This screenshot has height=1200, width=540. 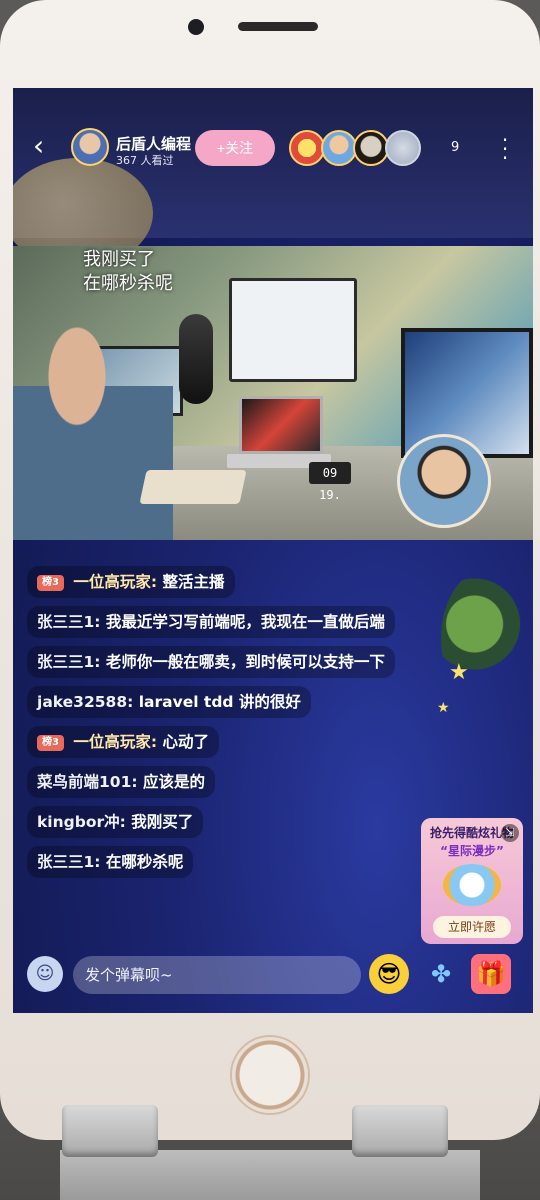 I want to click on video-laptop, so click(x=281, y=425).